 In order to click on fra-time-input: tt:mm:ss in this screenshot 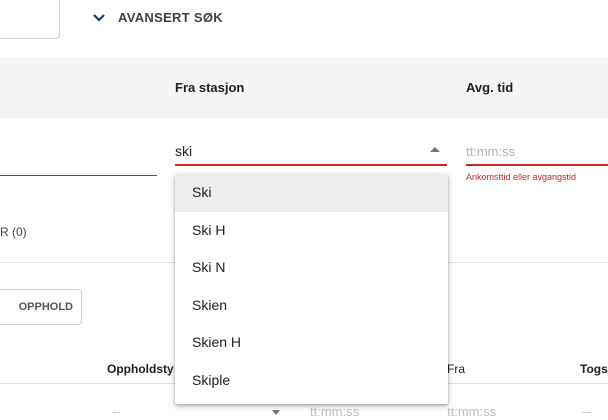, I will do `click(471, 411)`.